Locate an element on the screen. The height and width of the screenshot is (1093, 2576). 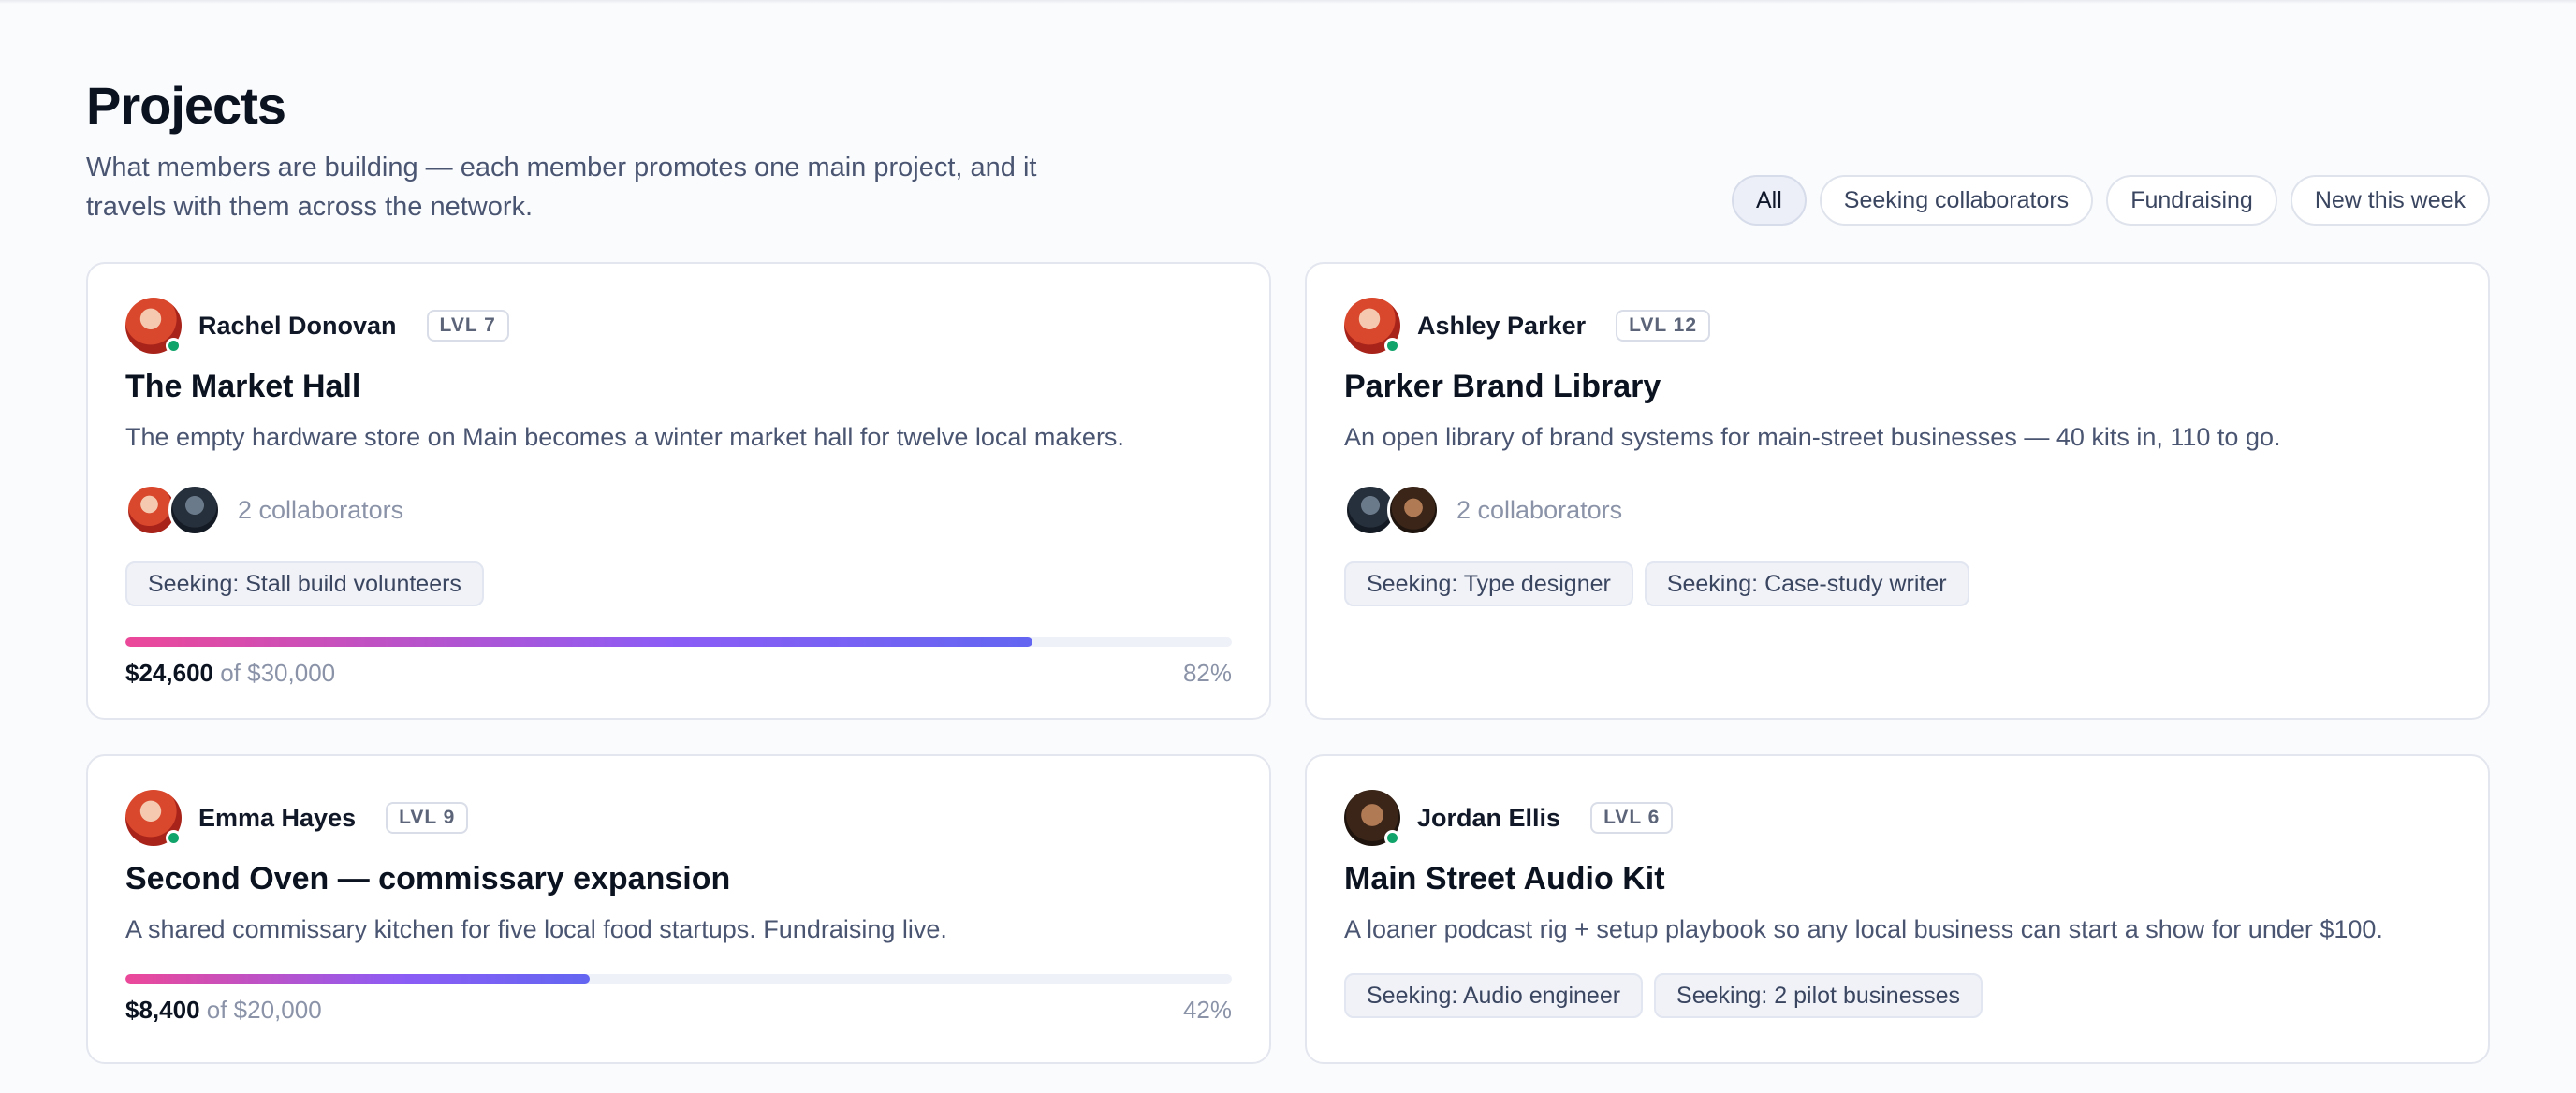
filter-new-this-week: New this week is located at coordinates (2390, 201).